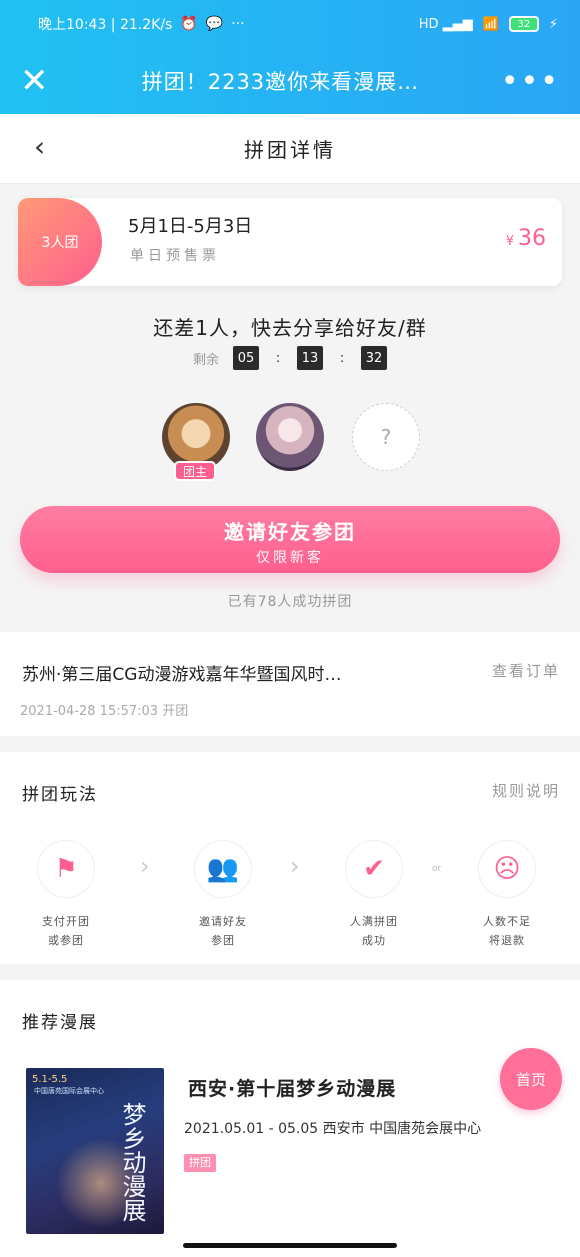 Image resolution: width=580 pixels, height=1257 pixels. I want to click on owner-badge: 团主, so click(195, 471).